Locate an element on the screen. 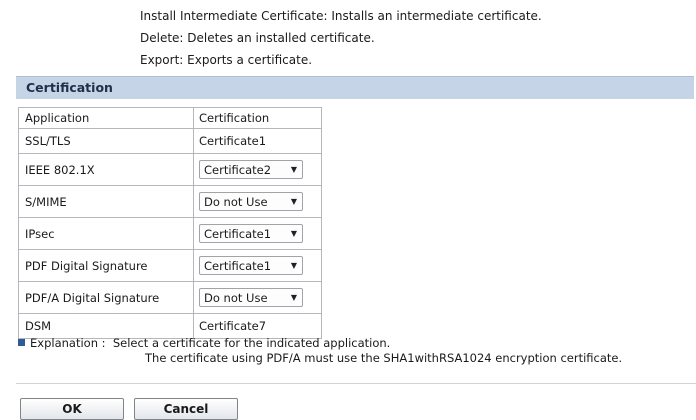 Image resolution: width=696 pixels, height=420 pixels. select-value: Certificate2 is located at coordinates (238, 169).